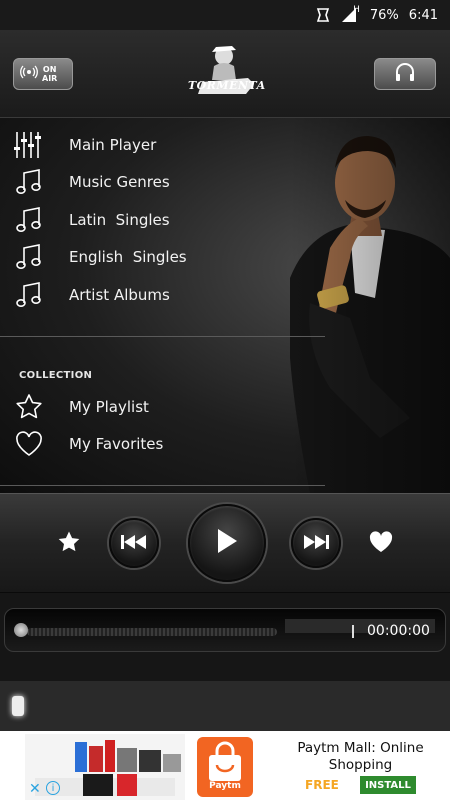 Image resolution: width=450 pixels, height=800 pixels. Describe the element at coordinates (353, 631) in the screenshot. I see `time-separator` at that location.